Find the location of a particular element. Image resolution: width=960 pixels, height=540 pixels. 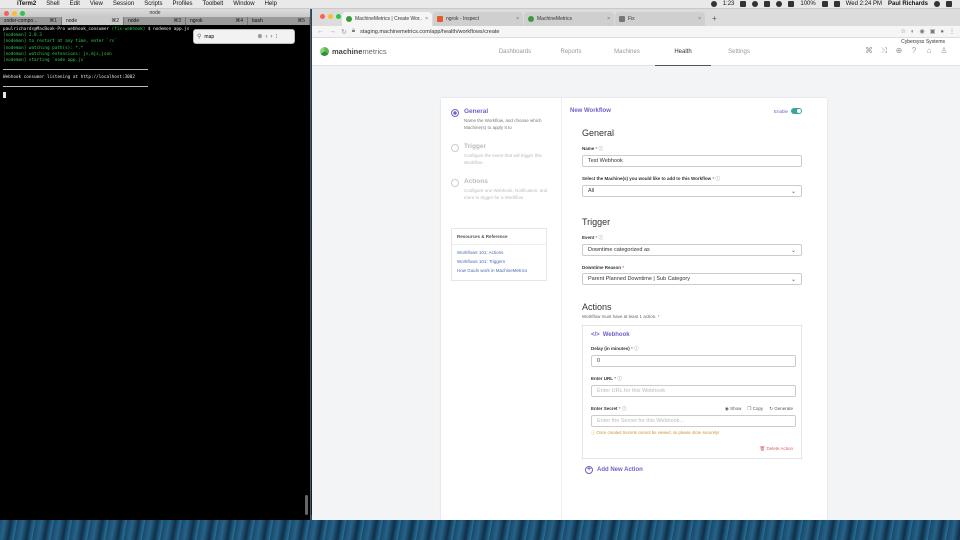

delay-input: 0 is located at coordinates (693, 361).